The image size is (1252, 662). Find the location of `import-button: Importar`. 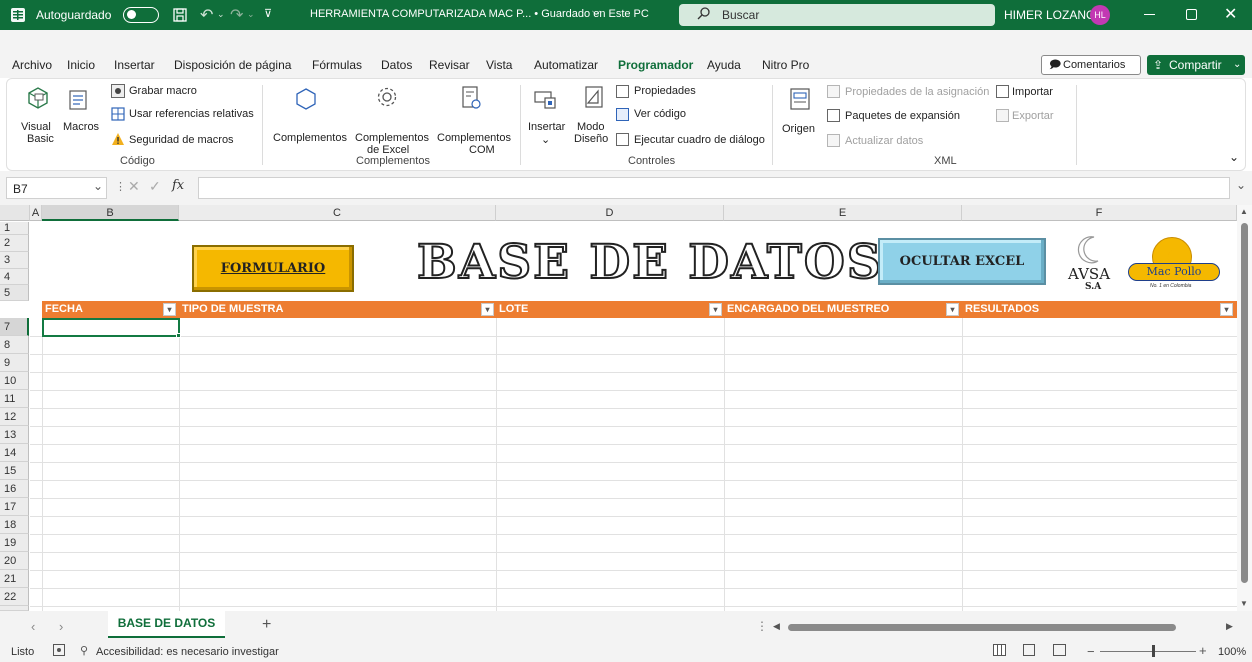

import-button: Importar is located at coordinates (1032, 92).